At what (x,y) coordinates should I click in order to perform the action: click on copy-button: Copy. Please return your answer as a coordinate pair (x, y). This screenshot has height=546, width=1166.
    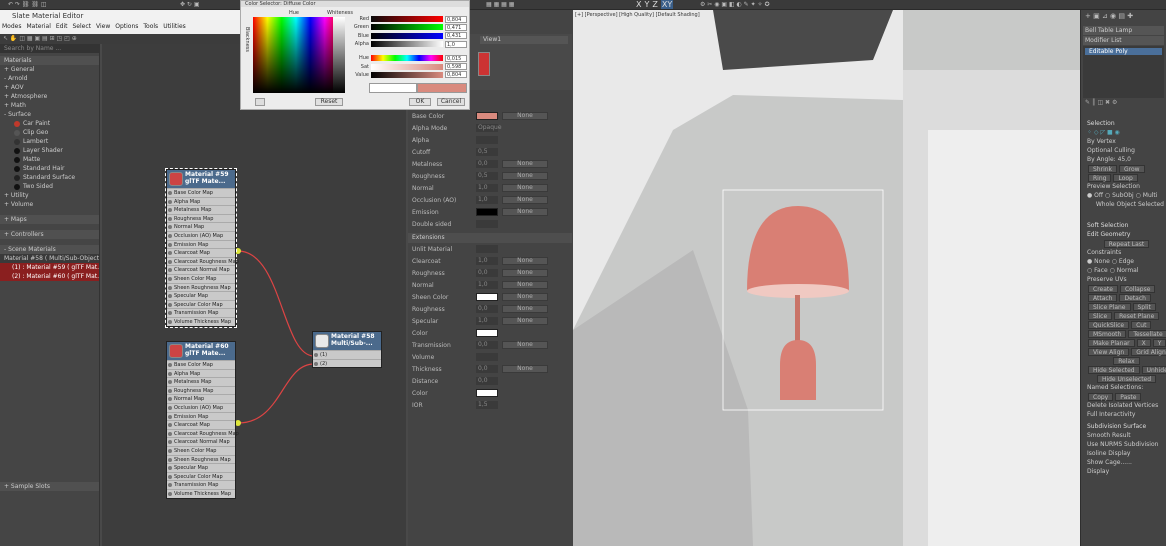
    Looking at the image, I should click on (1101, 397).